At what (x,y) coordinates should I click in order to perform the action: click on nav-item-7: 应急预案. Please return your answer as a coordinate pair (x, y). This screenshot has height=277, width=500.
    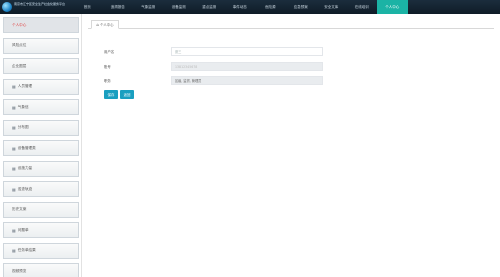
    Looking at the image, I should click on (301, 7).